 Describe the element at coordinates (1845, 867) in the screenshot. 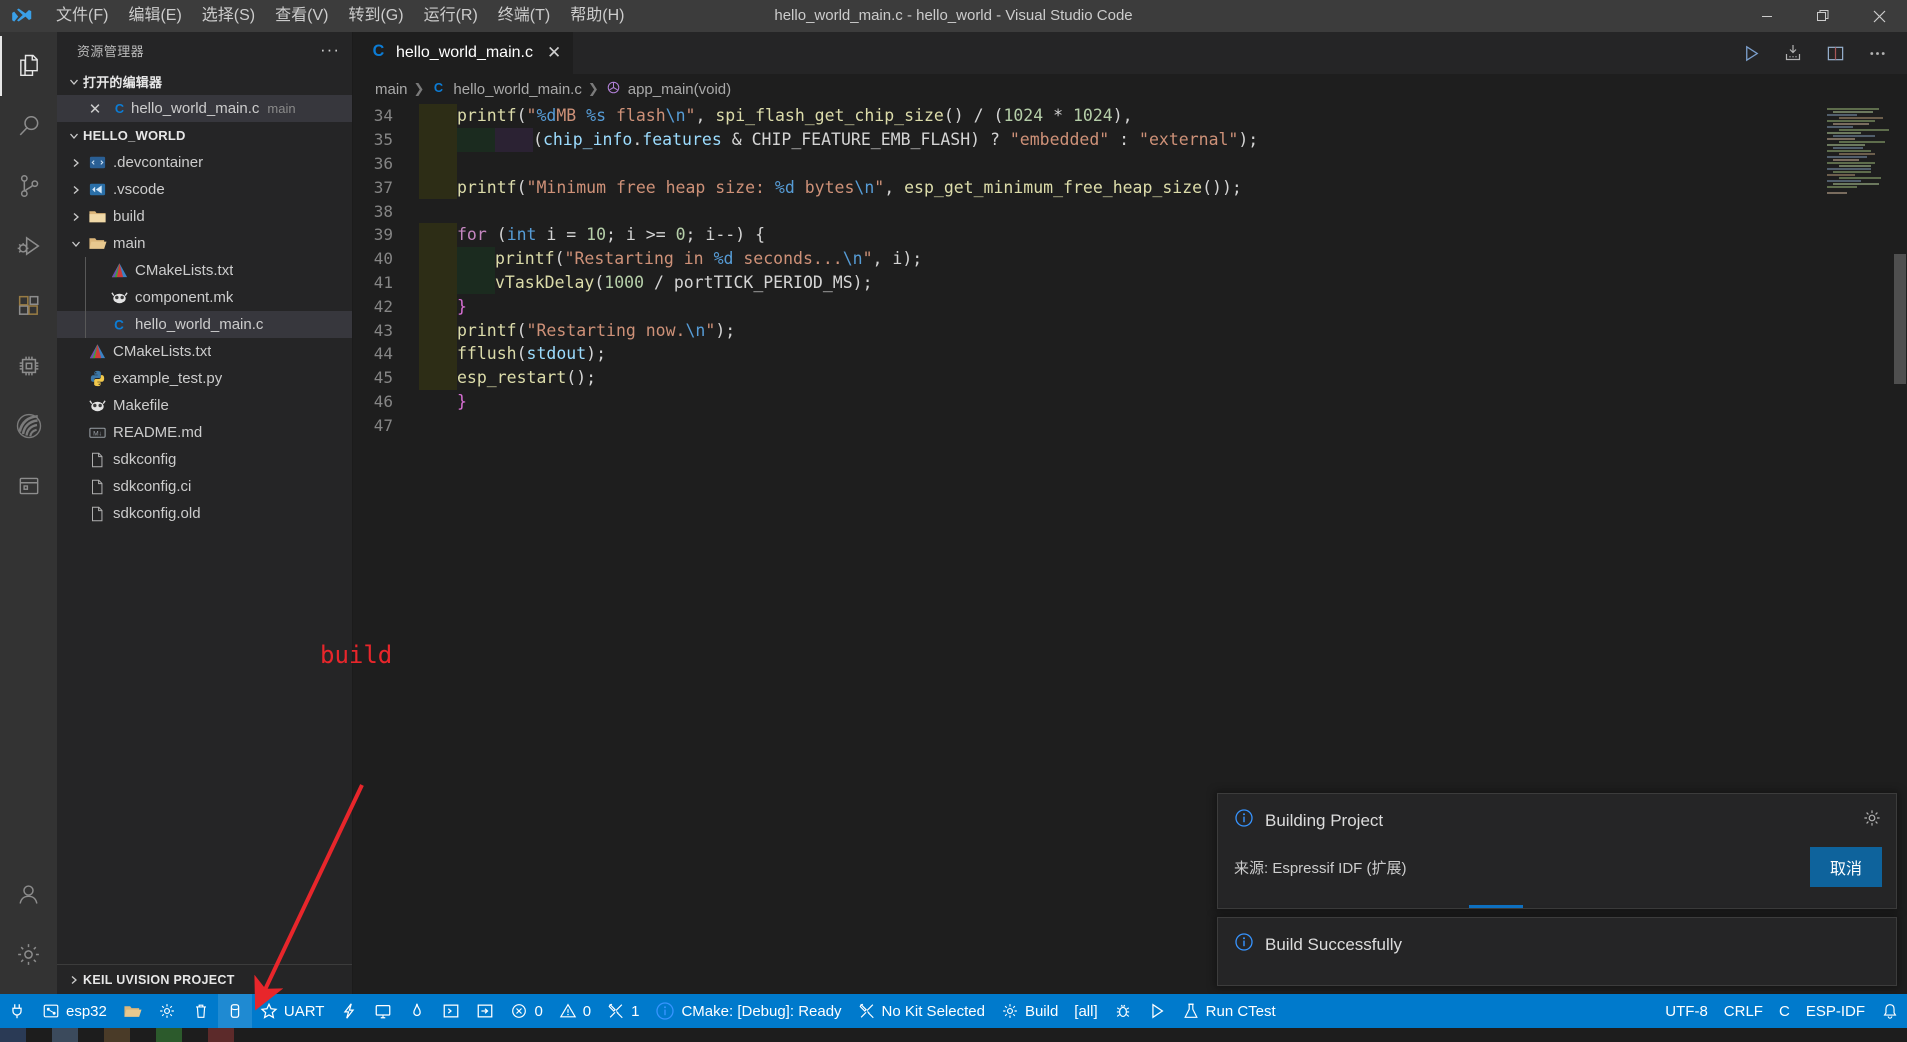

I see `cancel-button: 取消` at that location.